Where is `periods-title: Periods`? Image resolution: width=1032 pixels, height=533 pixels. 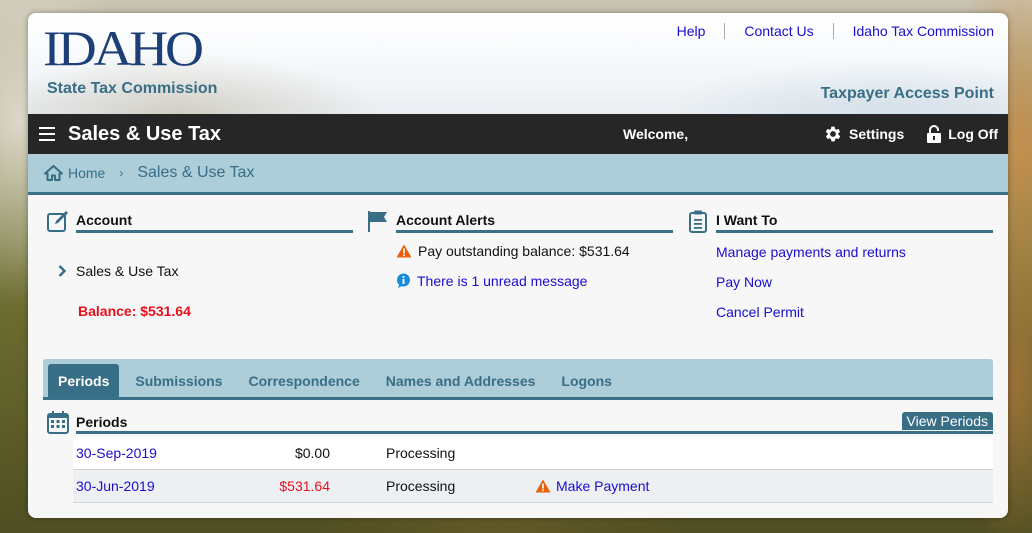
periods-title: Periods is located at coordinates (102, 422).